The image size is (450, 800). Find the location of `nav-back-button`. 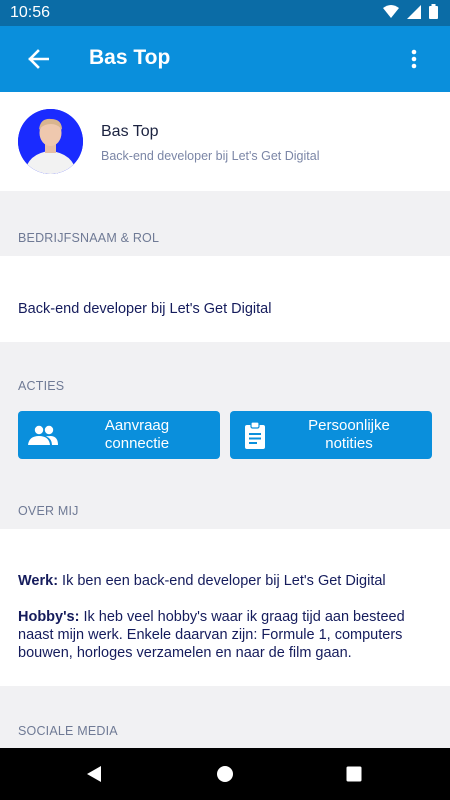

nav-back-button is located at coordinates (94, 774).